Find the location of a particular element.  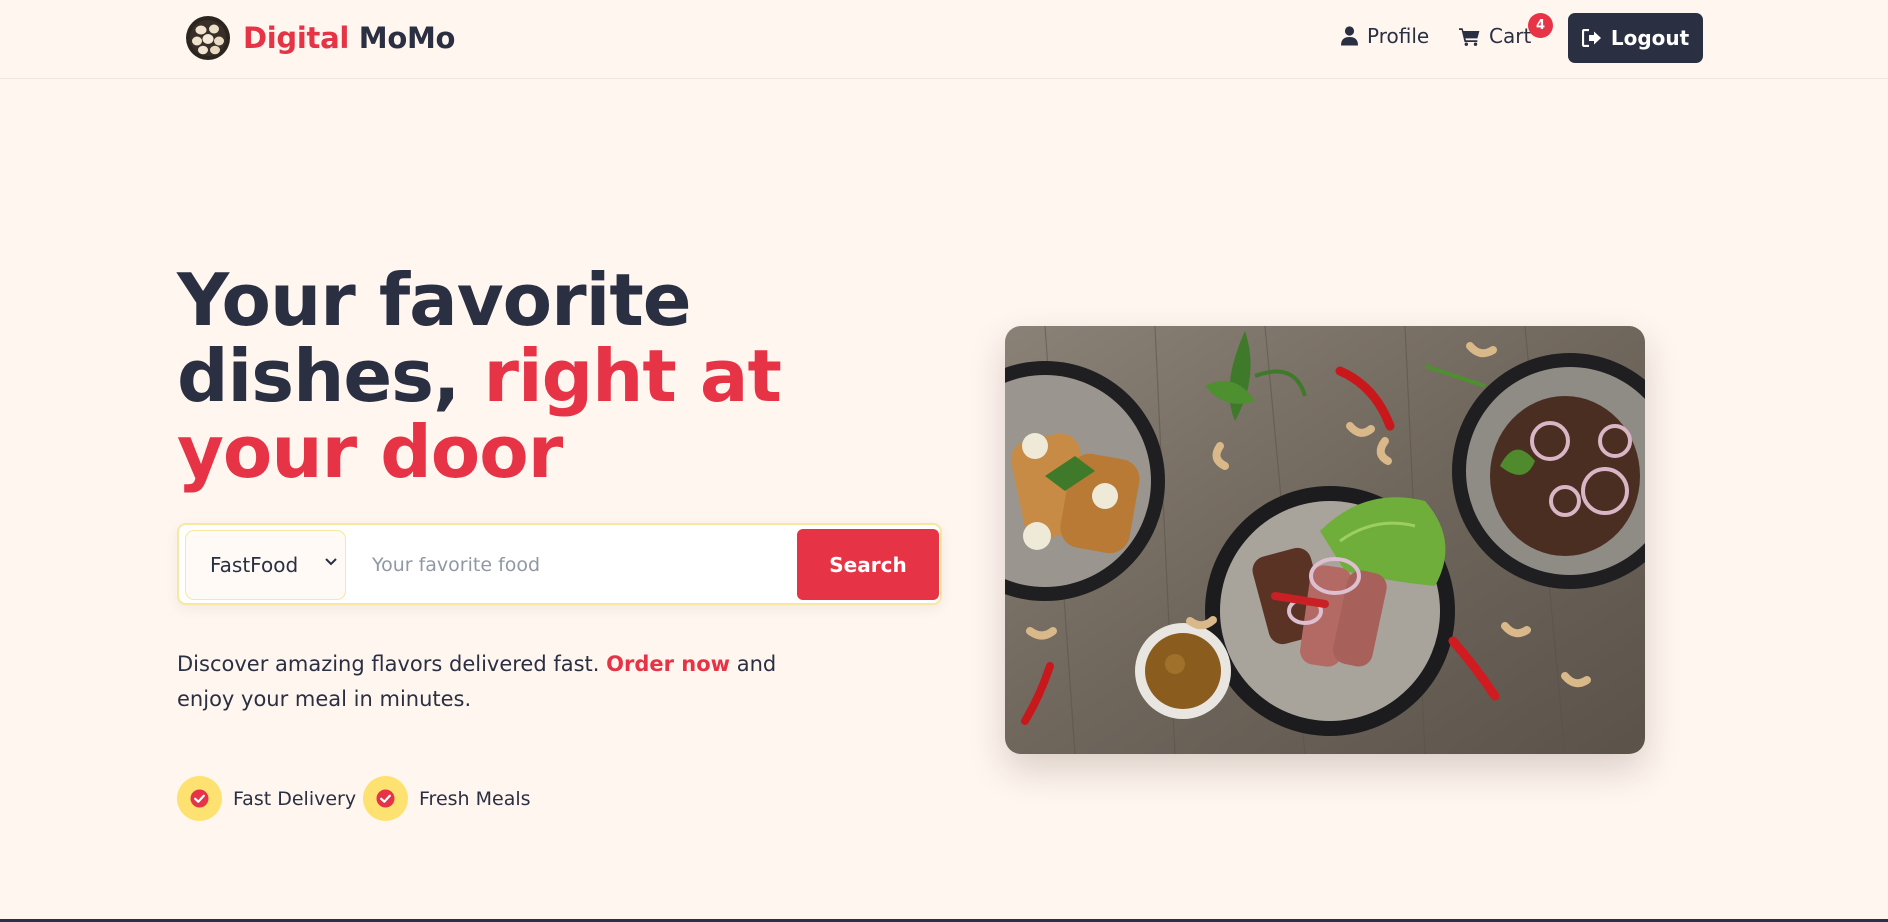

hero-title-line2-plain: dishes, is located at coordinates (330, 376).